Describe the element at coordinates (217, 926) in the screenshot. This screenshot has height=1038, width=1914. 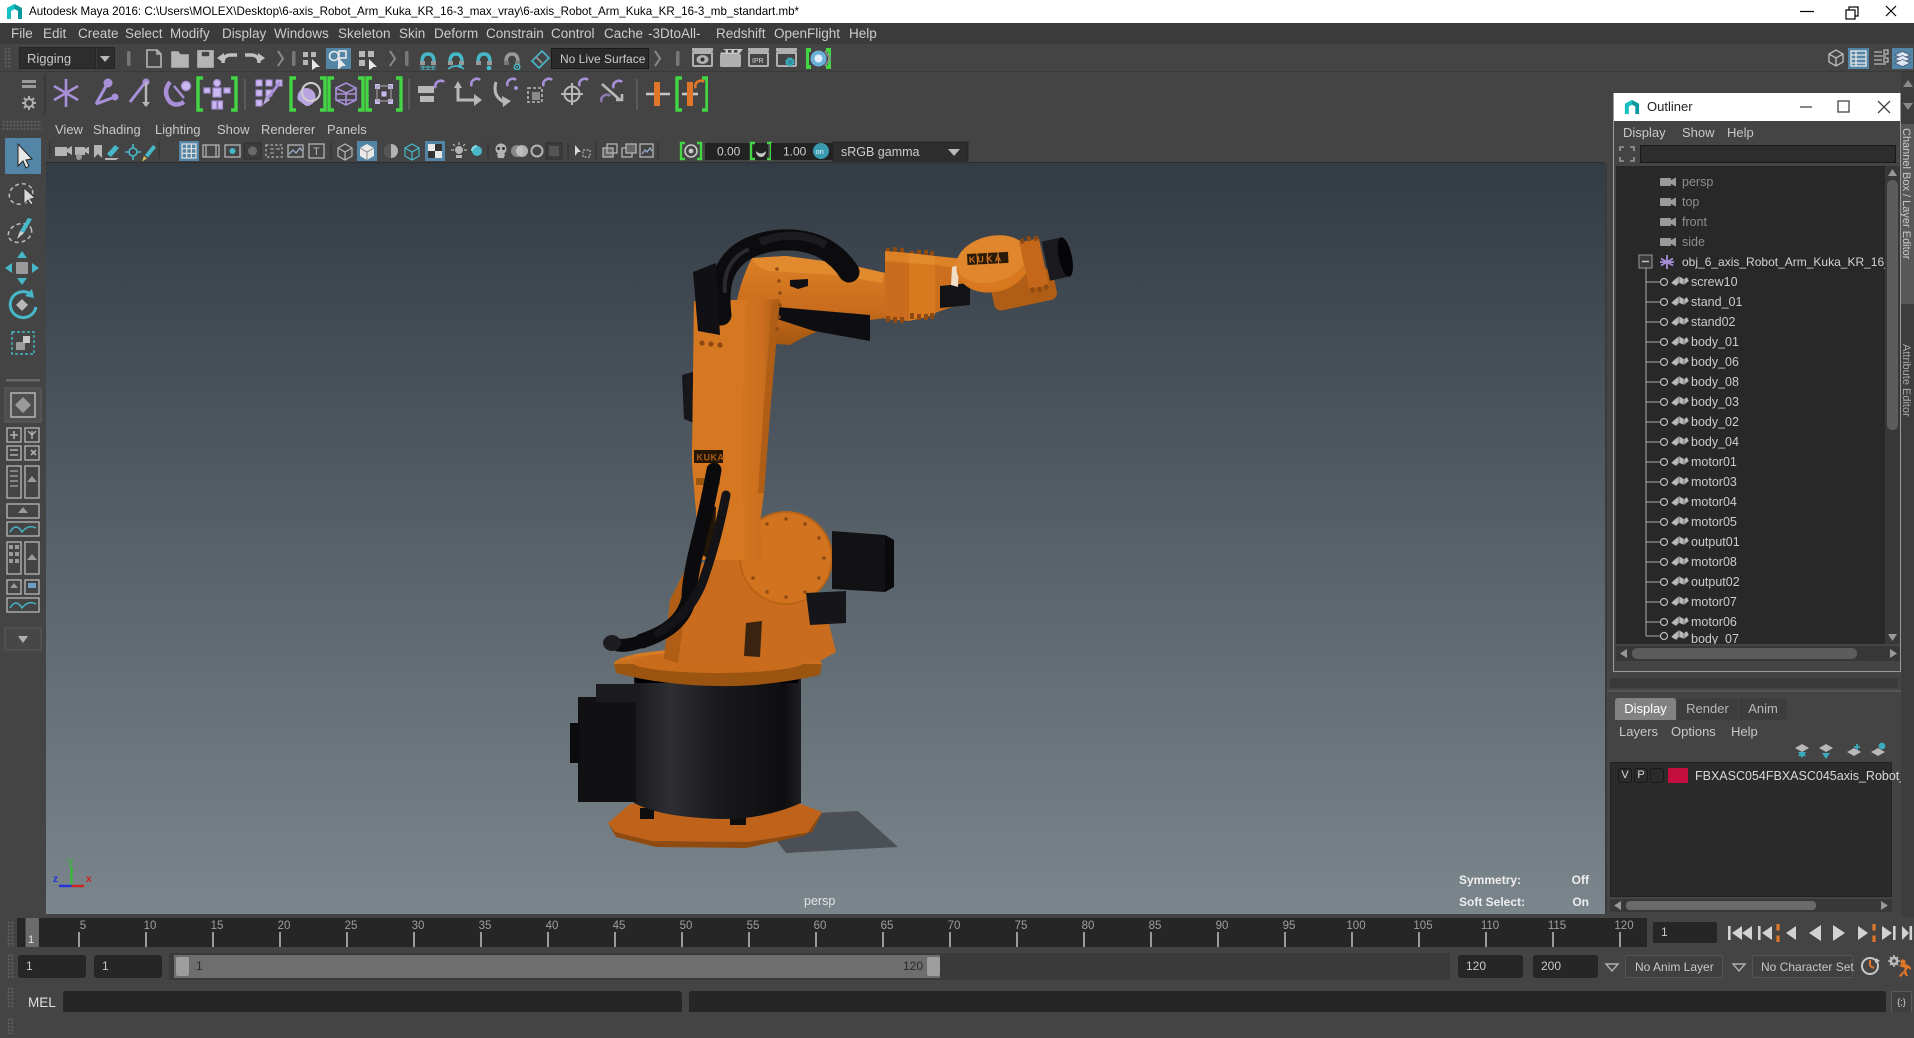
I see `svg-text: 15` at that location.